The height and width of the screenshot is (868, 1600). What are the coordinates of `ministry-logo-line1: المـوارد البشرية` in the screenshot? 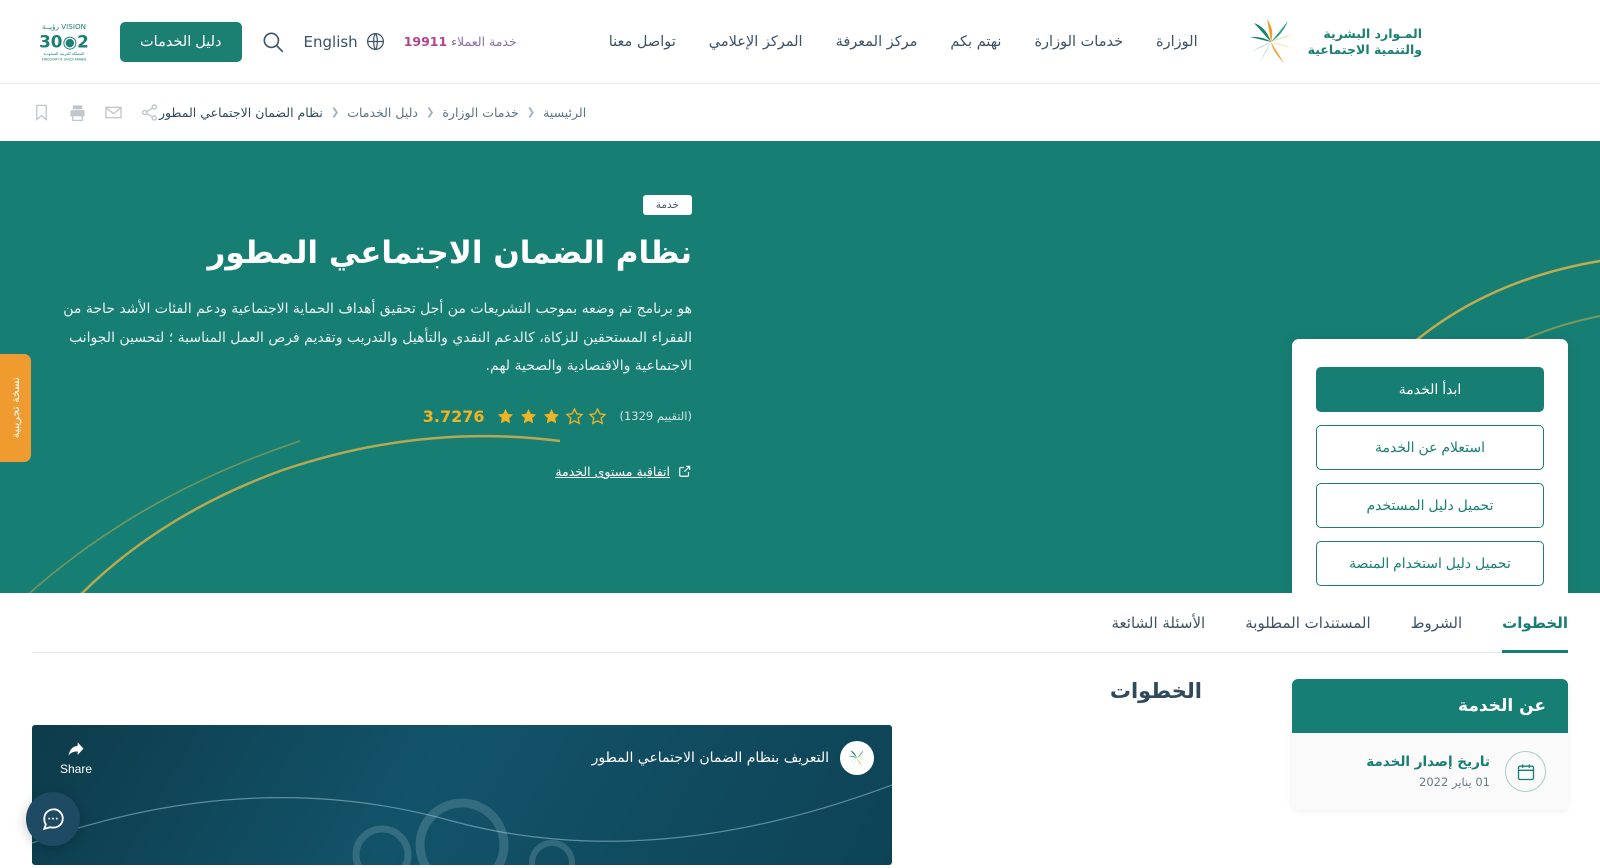 It's located at (1372, 34).